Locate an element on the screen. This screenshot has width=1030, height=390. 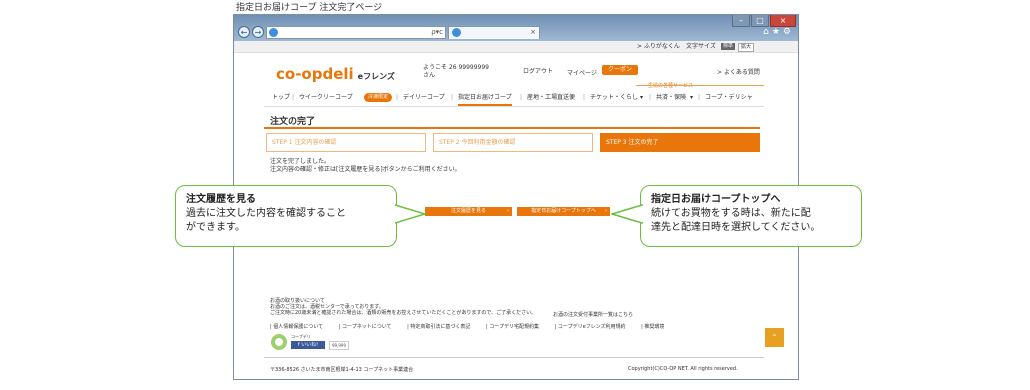
footer-link-law: | 特定商取引法に基づく表記 is located at coordinates (438, 327).